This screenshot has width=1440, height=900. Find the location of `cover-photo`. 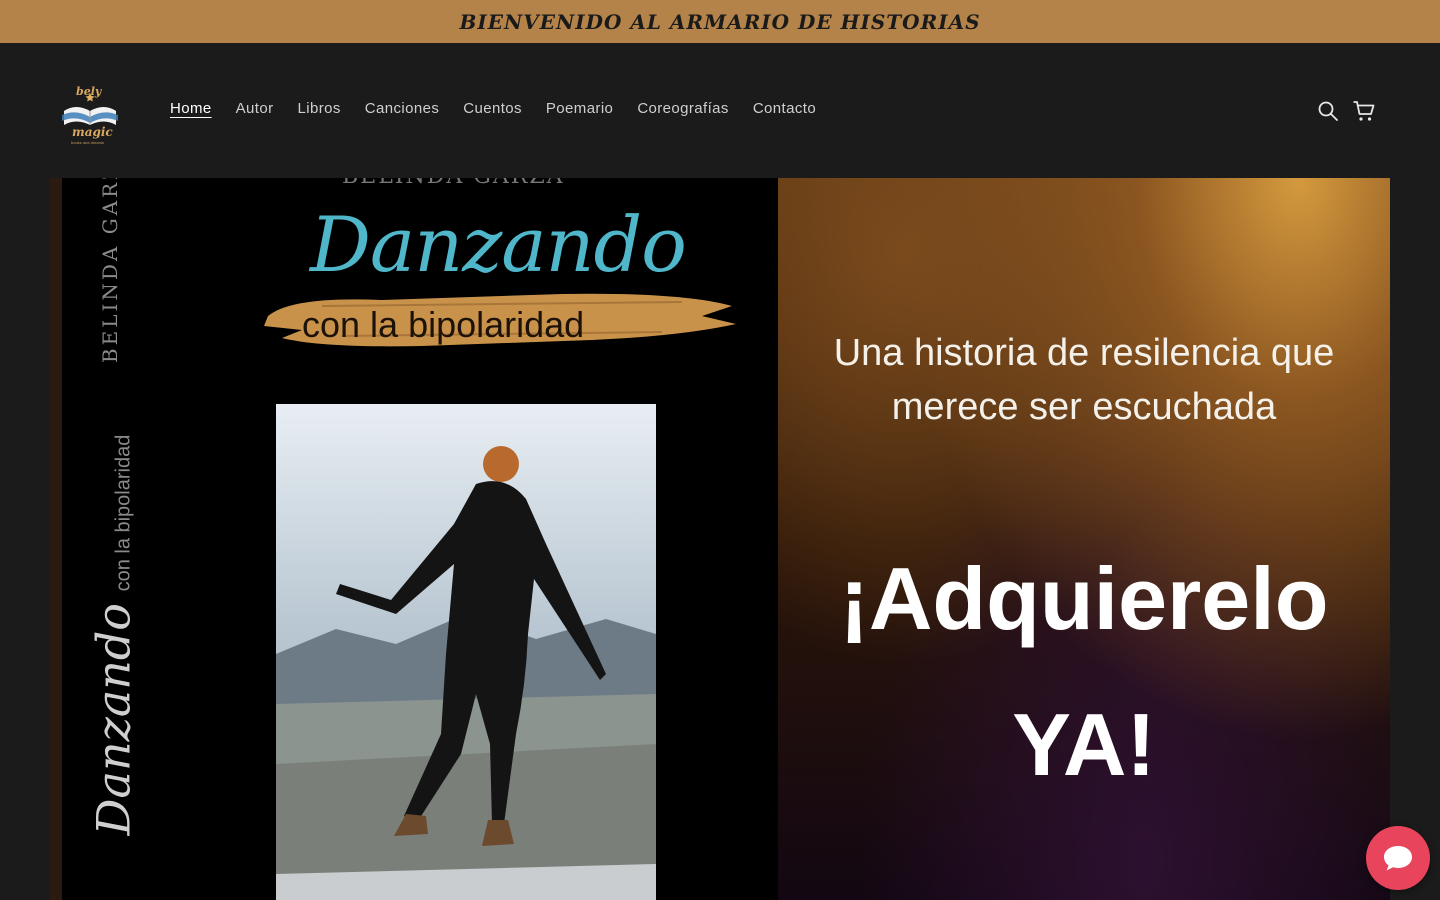

cover-photo is located at coordinates (466, 652).